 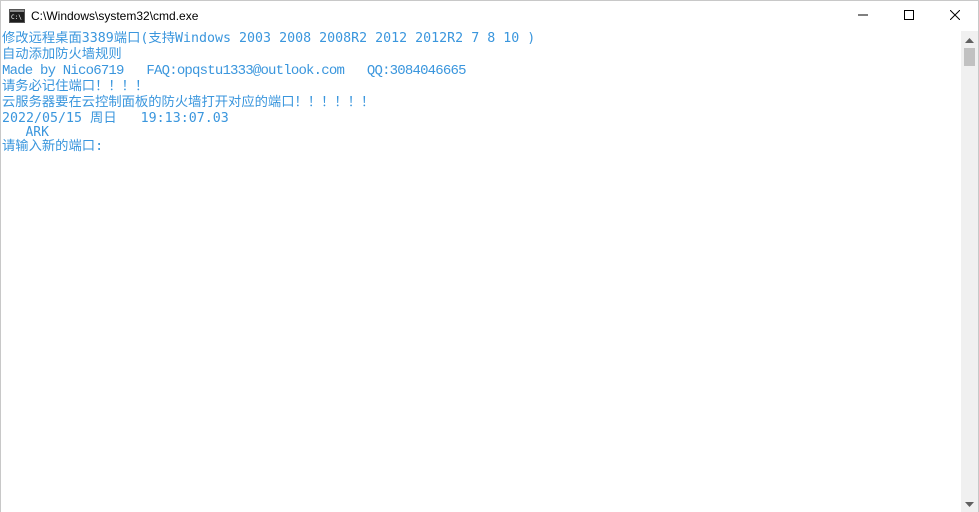 I want to click on console-line: 自动添加防火墙规则, so click(x=62, y=54).